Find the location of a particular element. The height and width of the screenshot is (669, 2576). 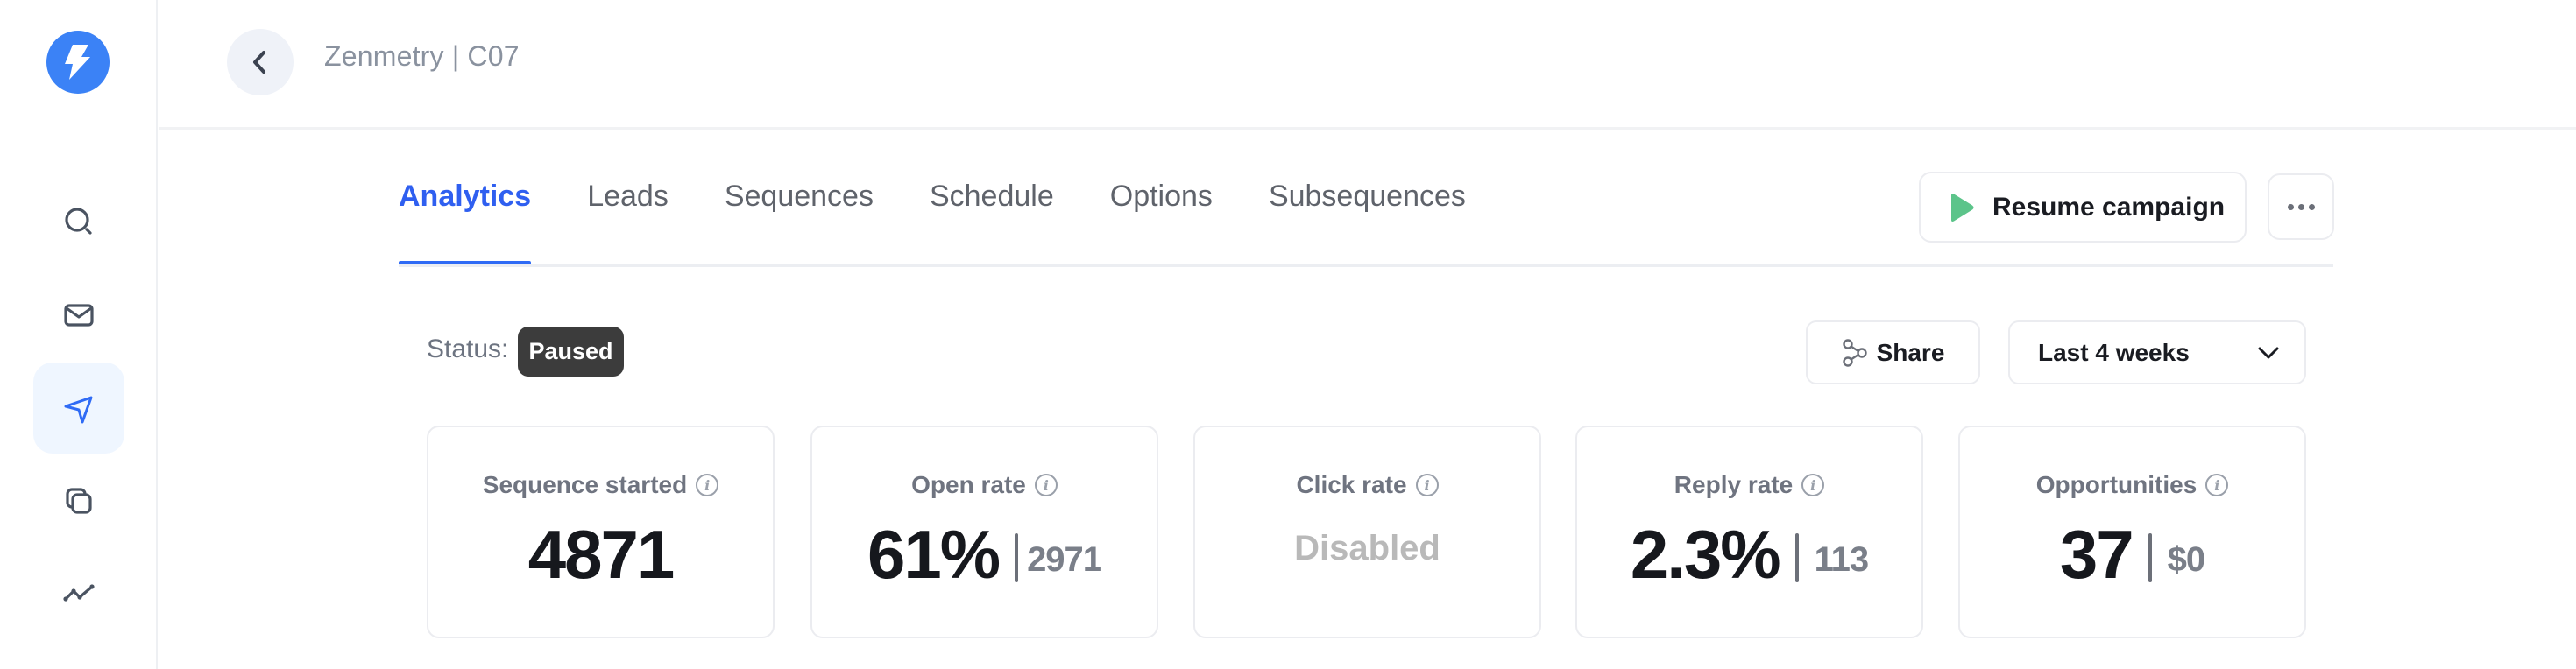

metric-value: 61% is located at coordinates (934, 554).